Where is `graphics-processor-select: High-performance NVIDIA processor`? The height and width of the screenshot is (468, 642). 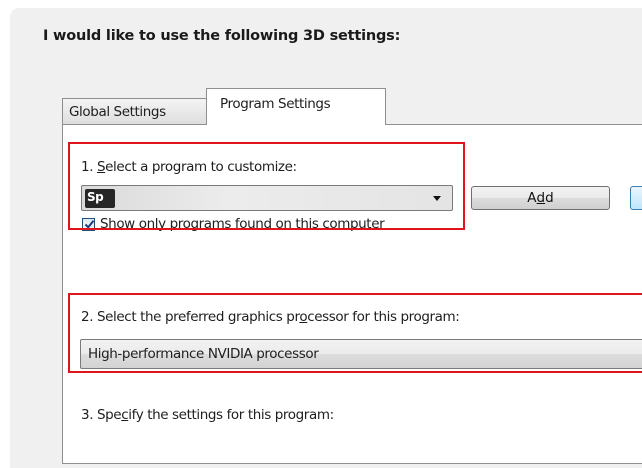 graphics-processor-select: High-performance NVIDIA processor is located at coordinates (361, 354).